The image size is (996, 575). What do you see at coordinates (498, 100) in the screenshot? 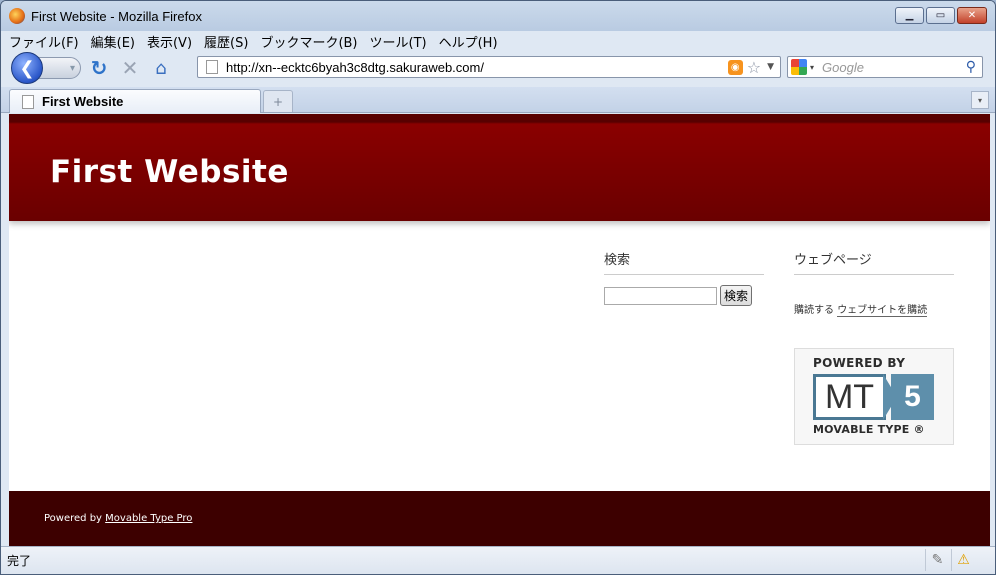
I see `tab-bar: First Website + ▾` at bounding box center [498, 100].